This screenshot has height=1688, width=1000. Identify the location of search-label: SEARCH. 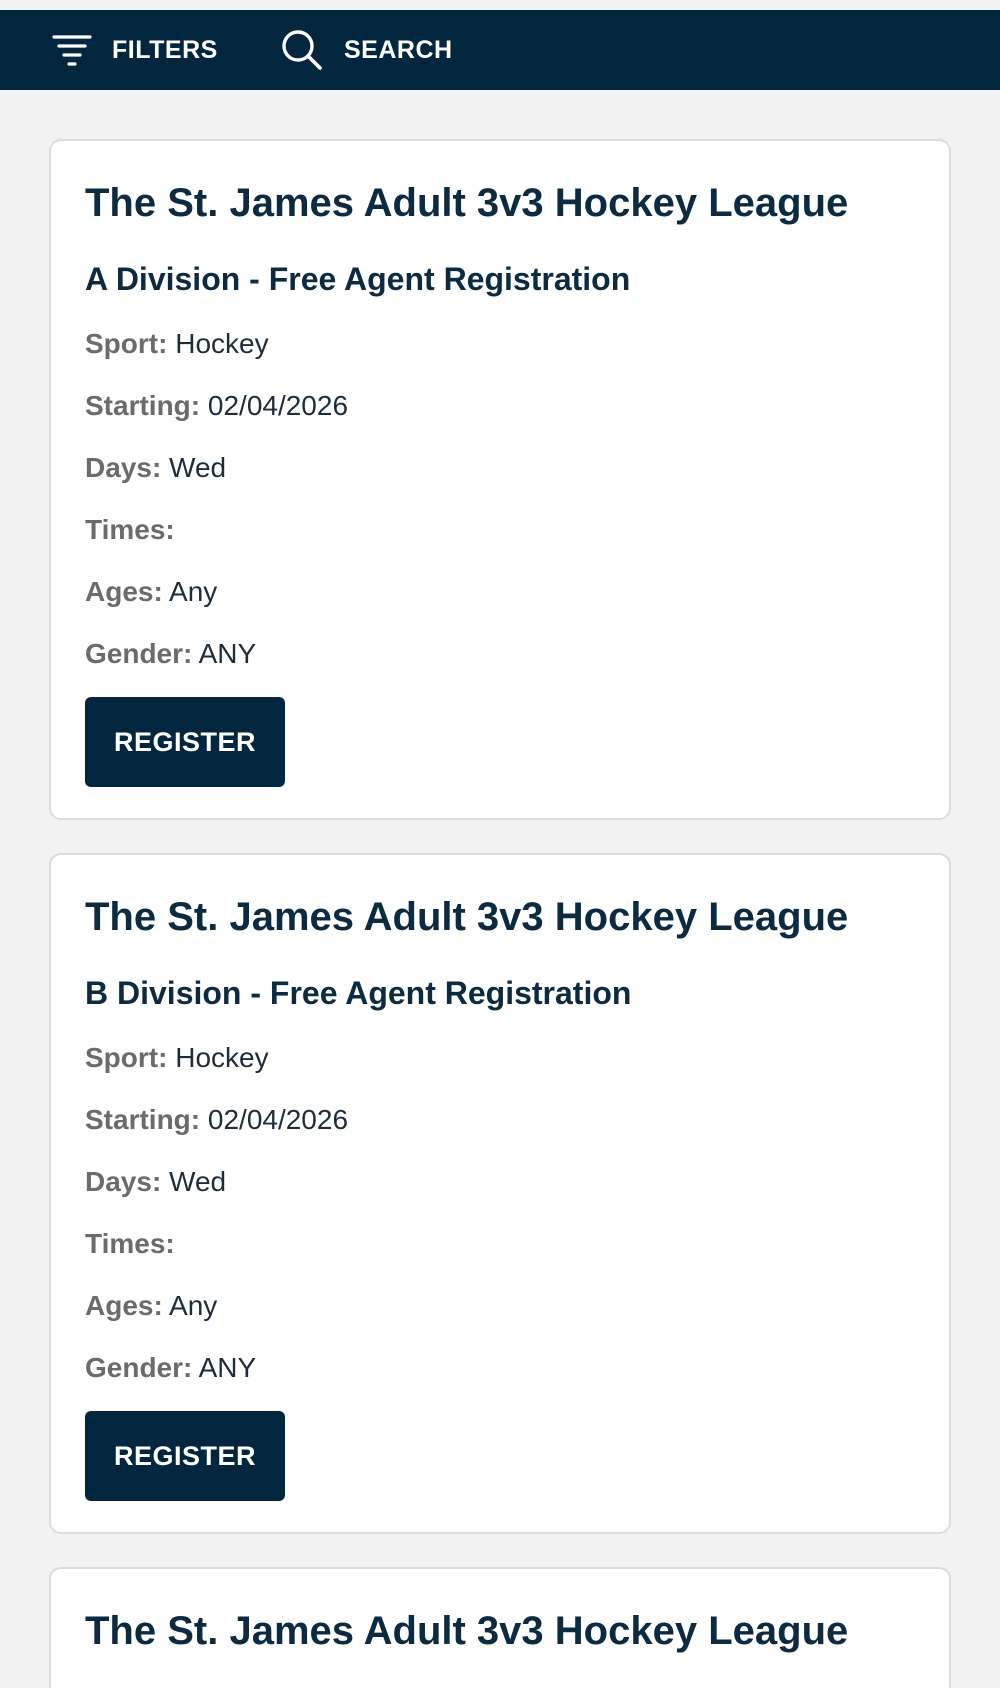
(398, 49).